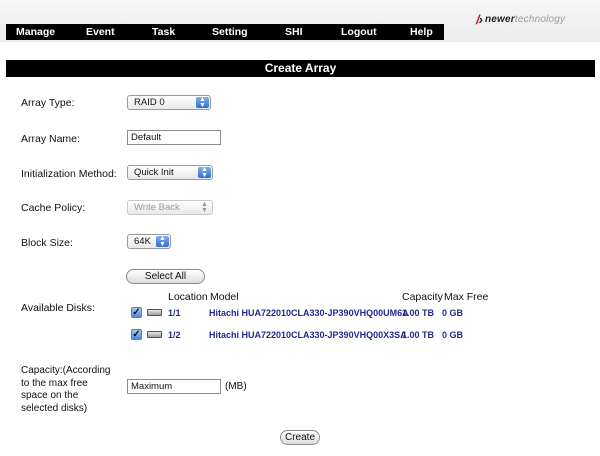 This screenshot has height=456, width=600. I want to click on brand-logo: /› newertechnology, so click(521, 19).